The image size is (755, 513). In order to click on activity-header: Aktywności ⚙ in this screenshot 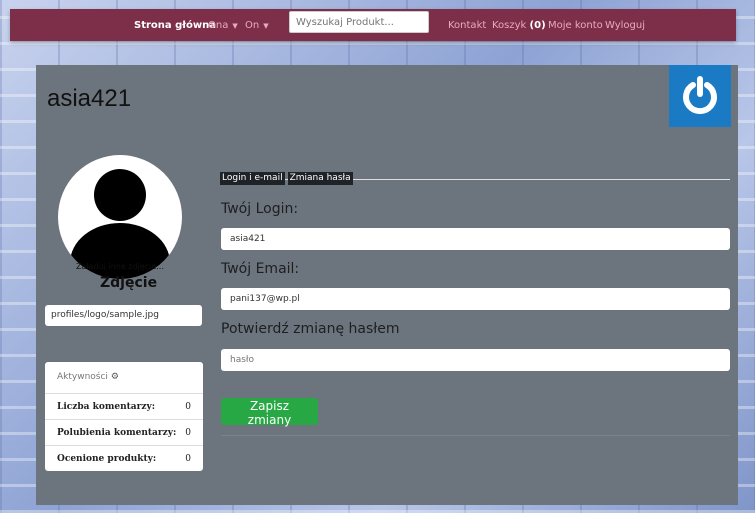, I will do `click(124, 378)`.